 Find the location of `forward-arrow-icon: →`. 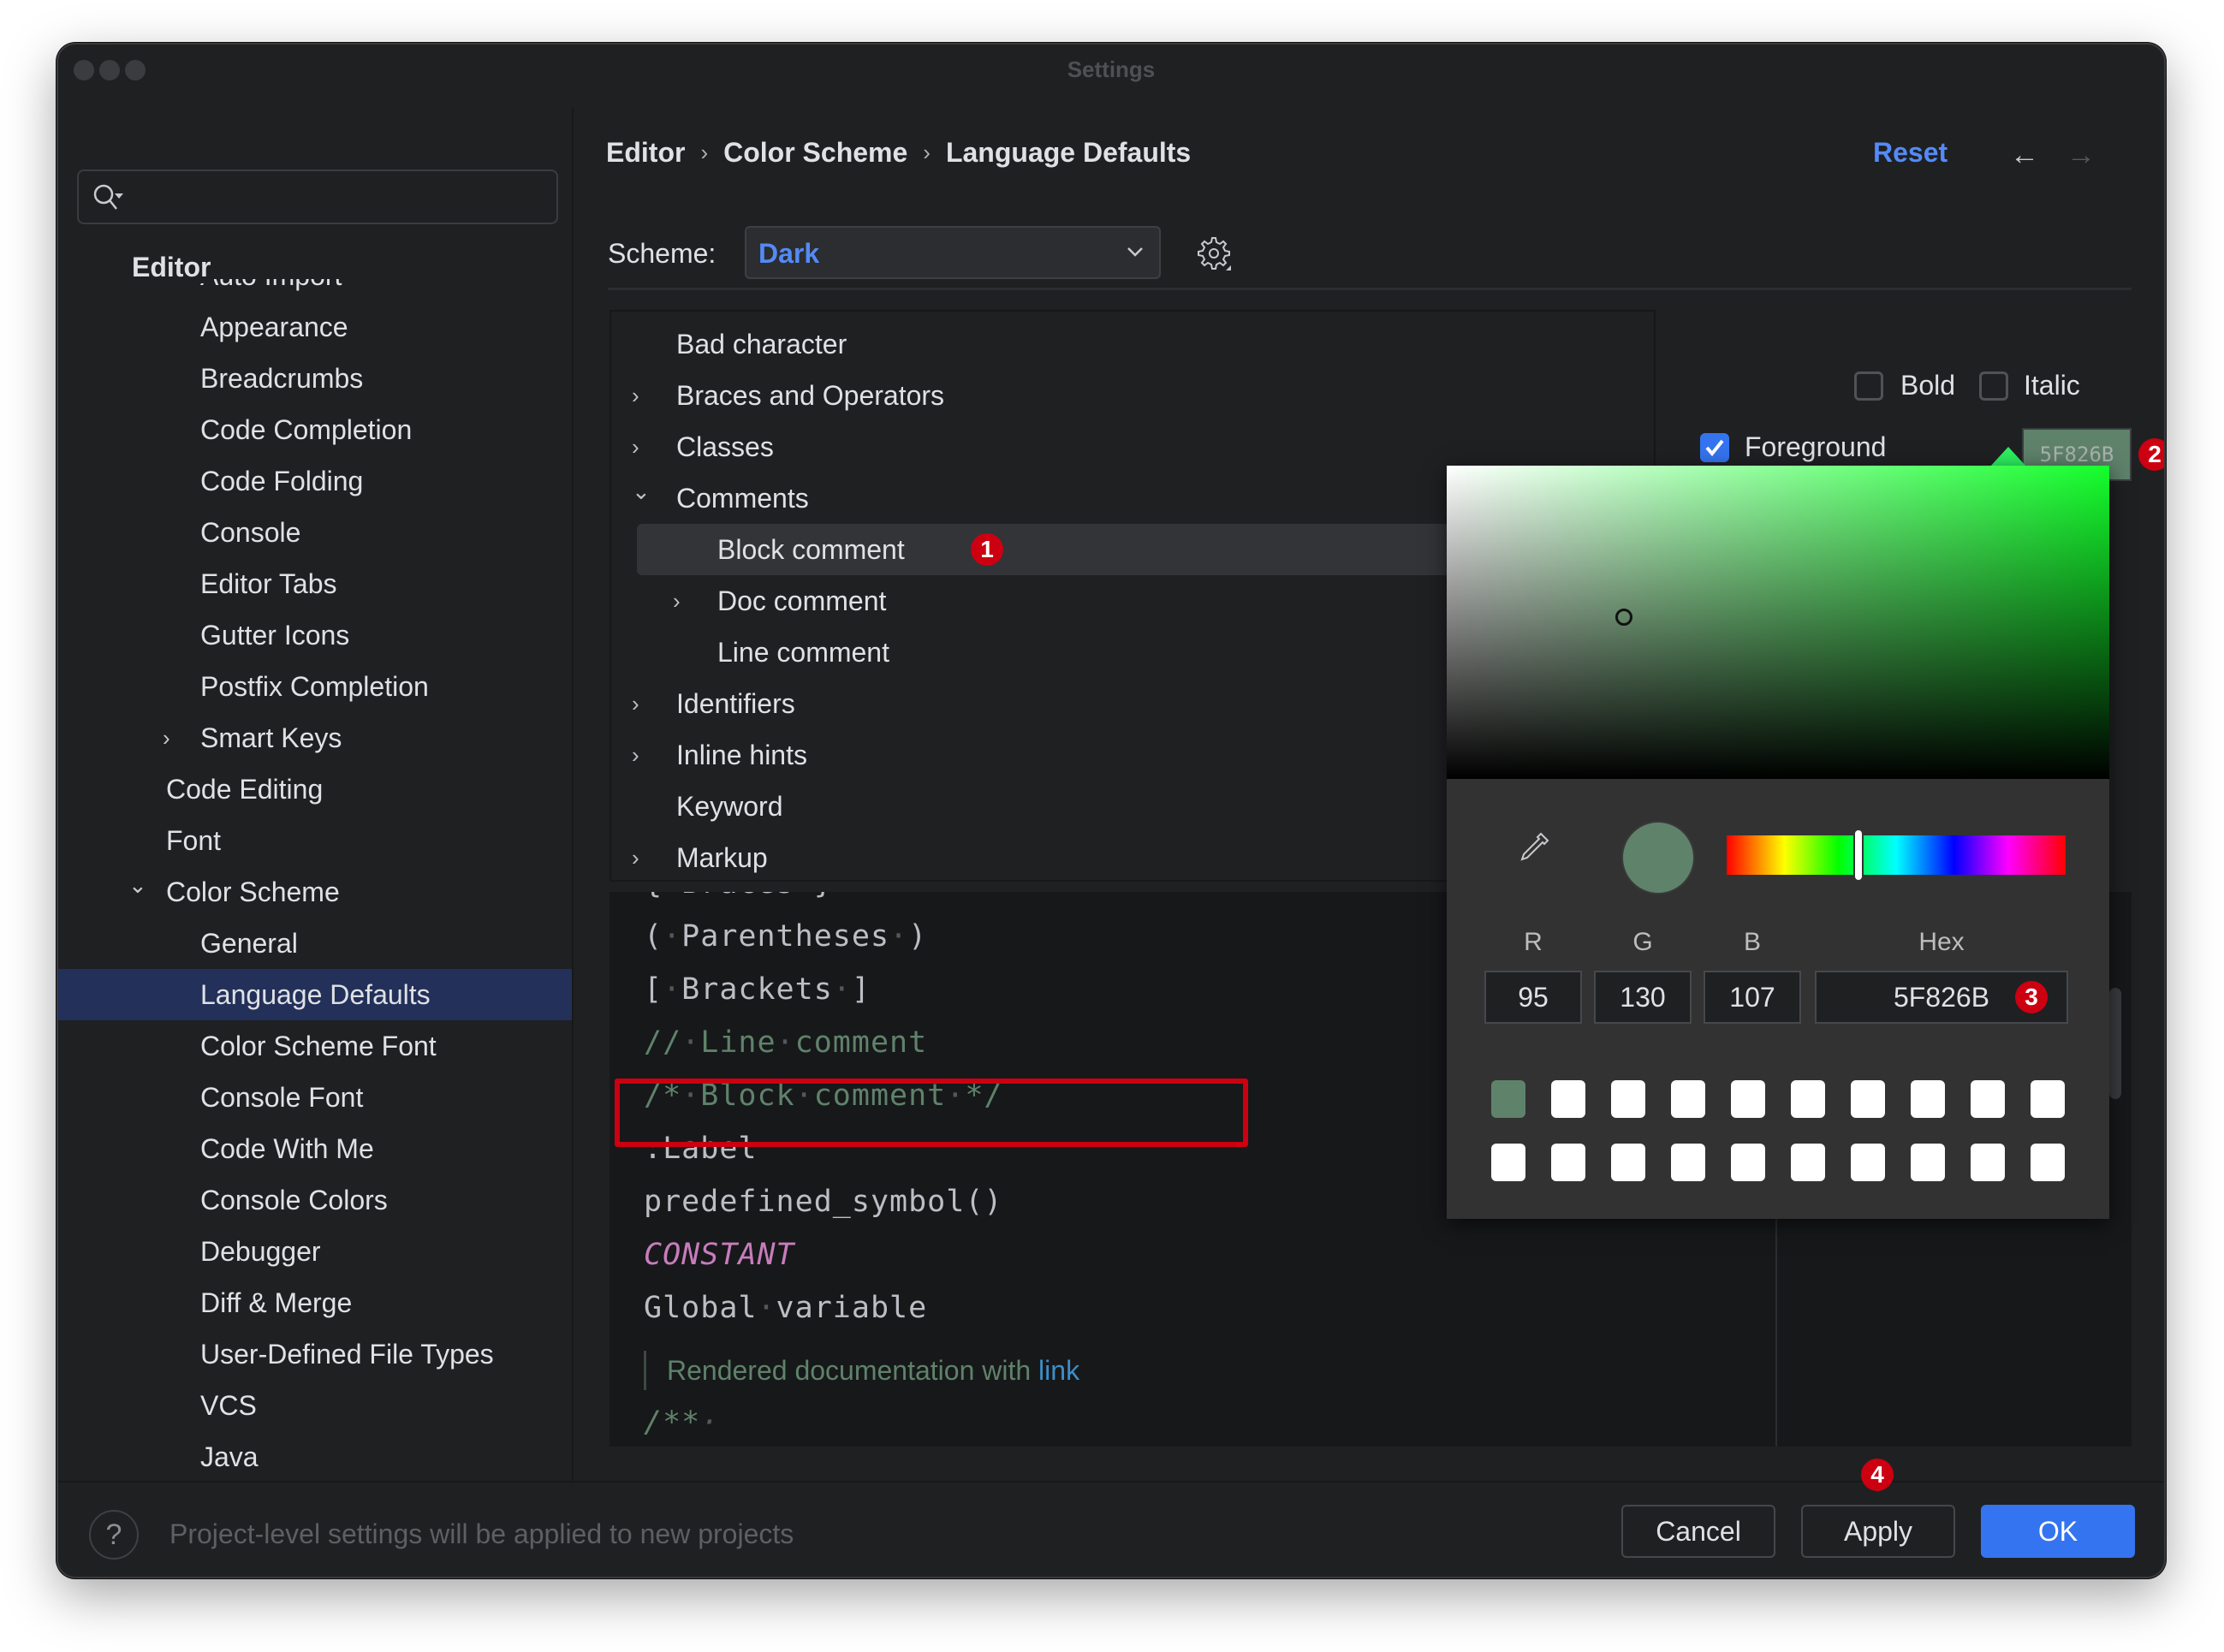

forward-arrow-icon: → is located at coordinates (2081, 155).